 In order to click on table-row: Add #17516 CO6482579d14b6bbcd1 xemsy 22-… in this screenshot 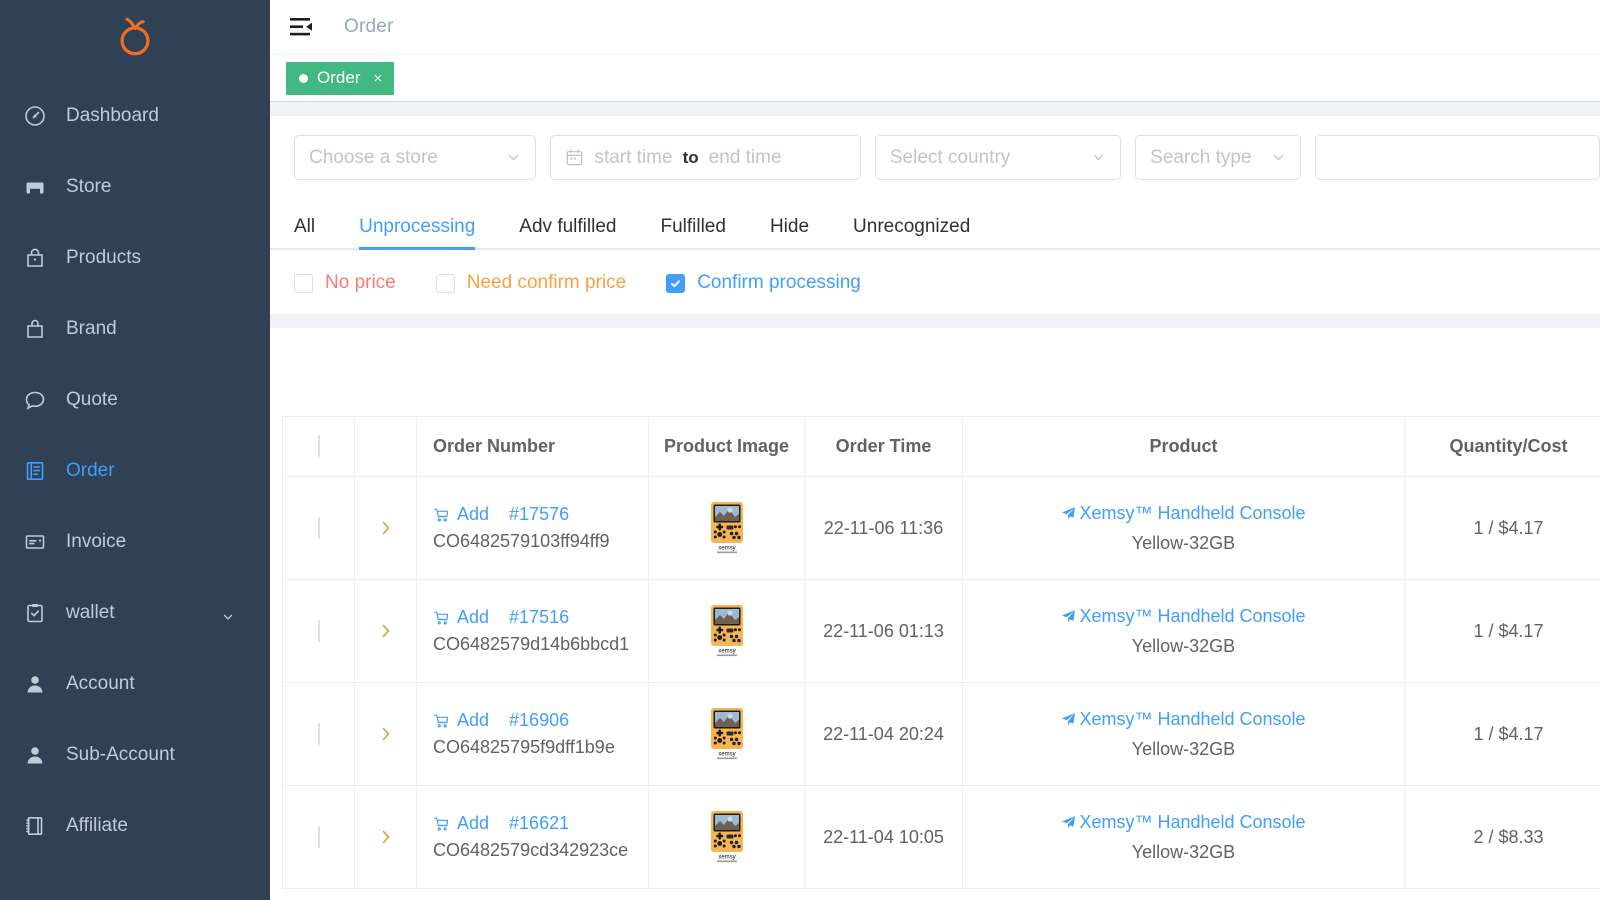, I will do `click(941, 631)`.